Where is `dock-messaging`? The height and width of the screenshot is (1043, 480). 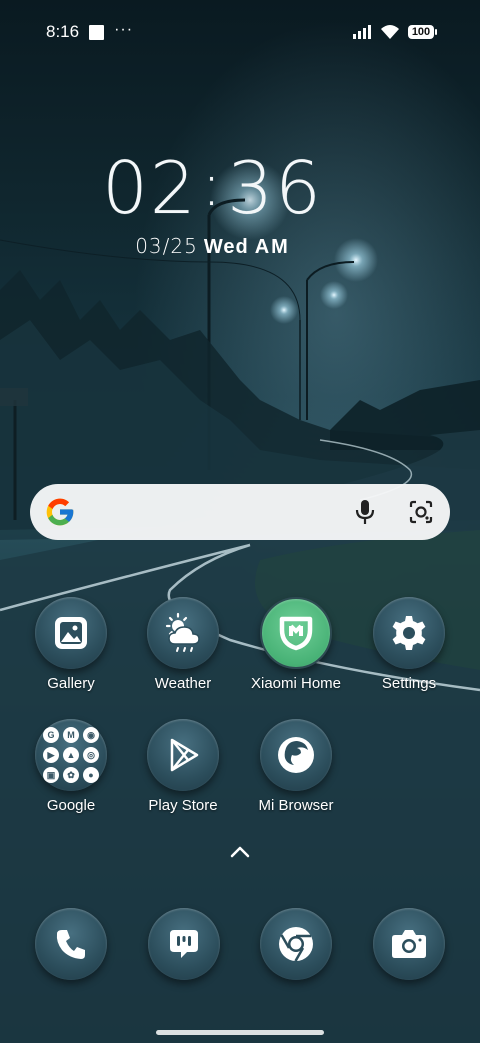
dock-messaging is located at coordinates (184, 944).